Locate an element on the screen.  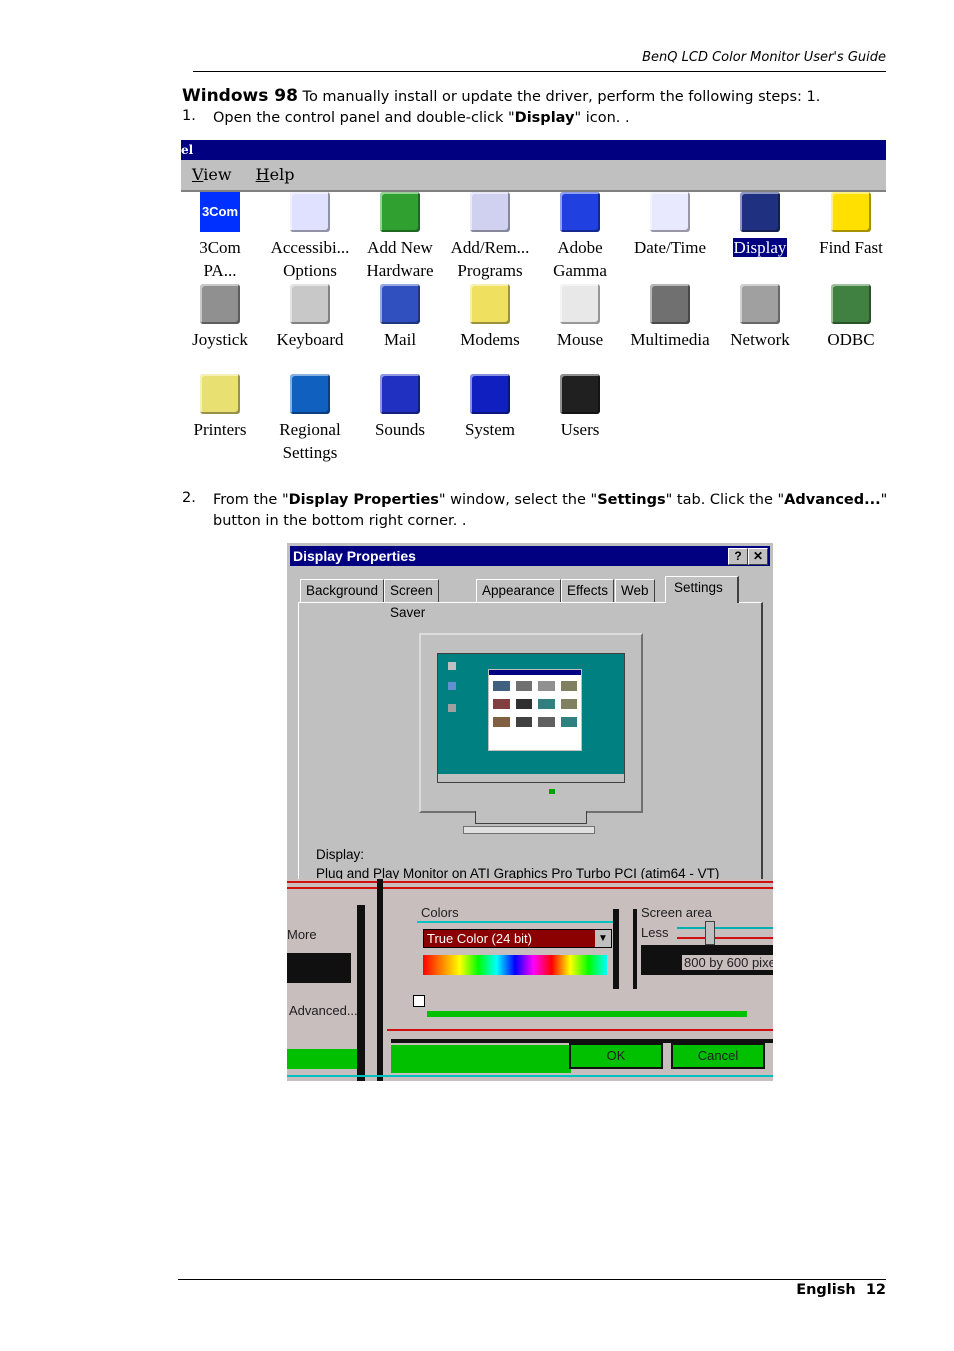
help-button: ? is located at coordinates (738, 556).